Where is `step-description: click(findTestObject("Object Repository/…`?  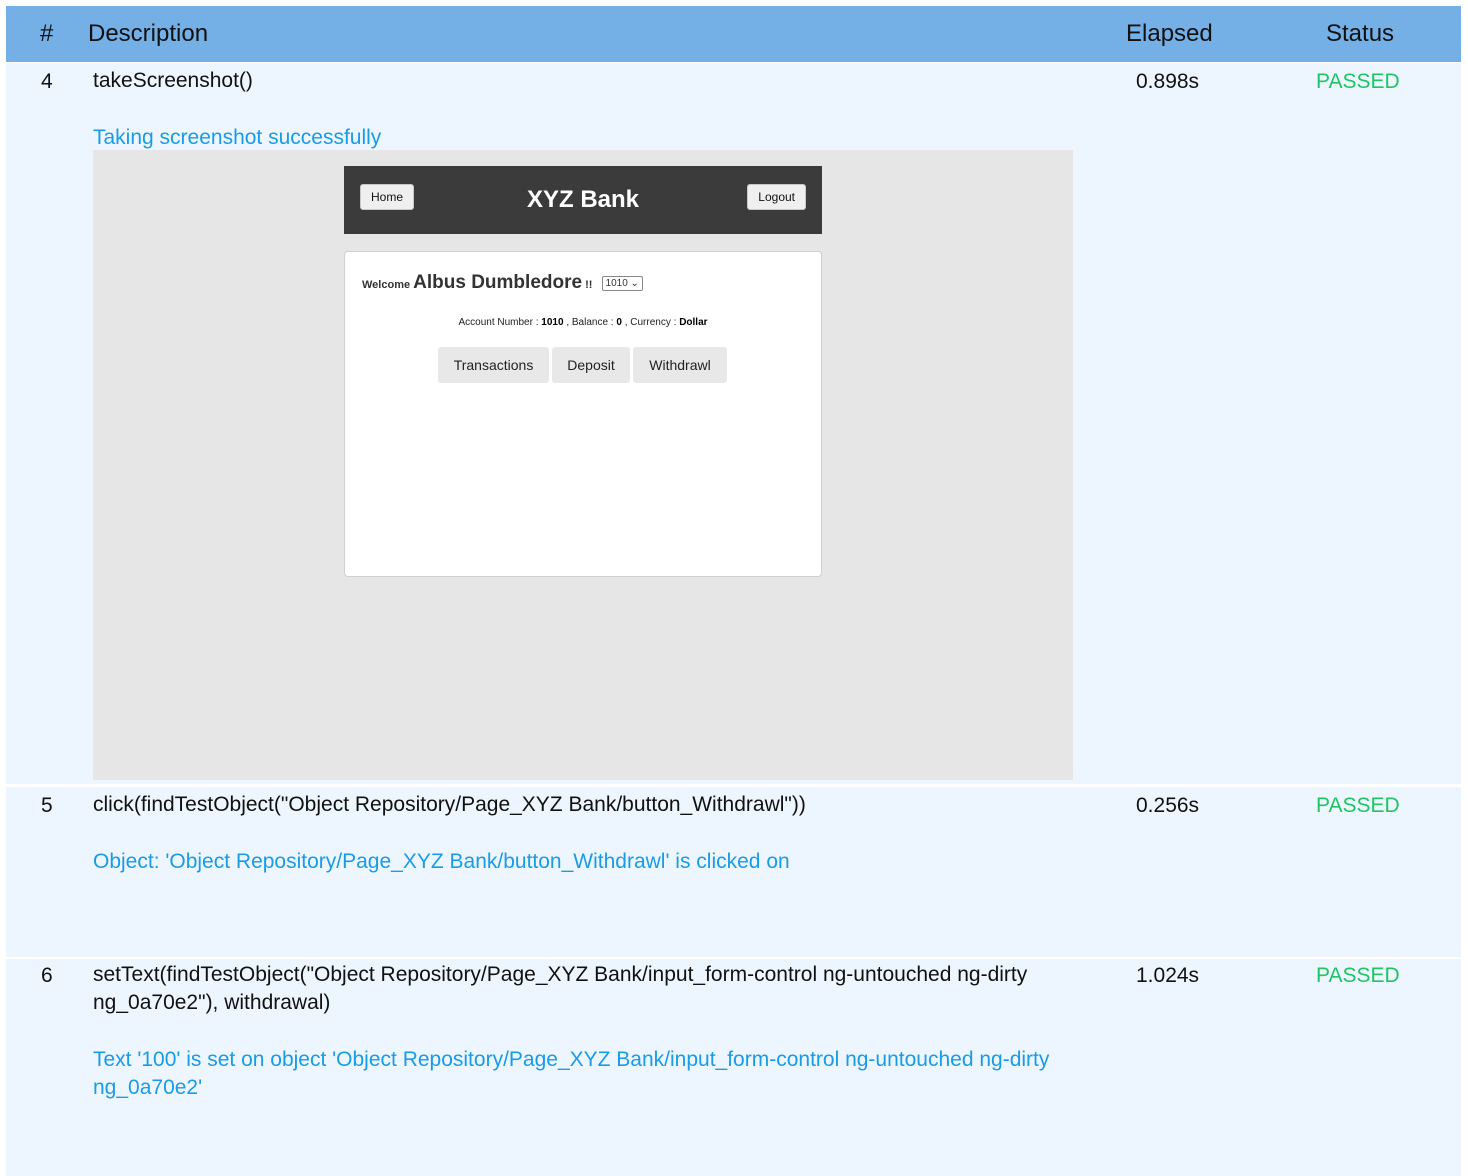 step-description: click(findTestObject("Object Repository/… is located at coordinates (449, 804).